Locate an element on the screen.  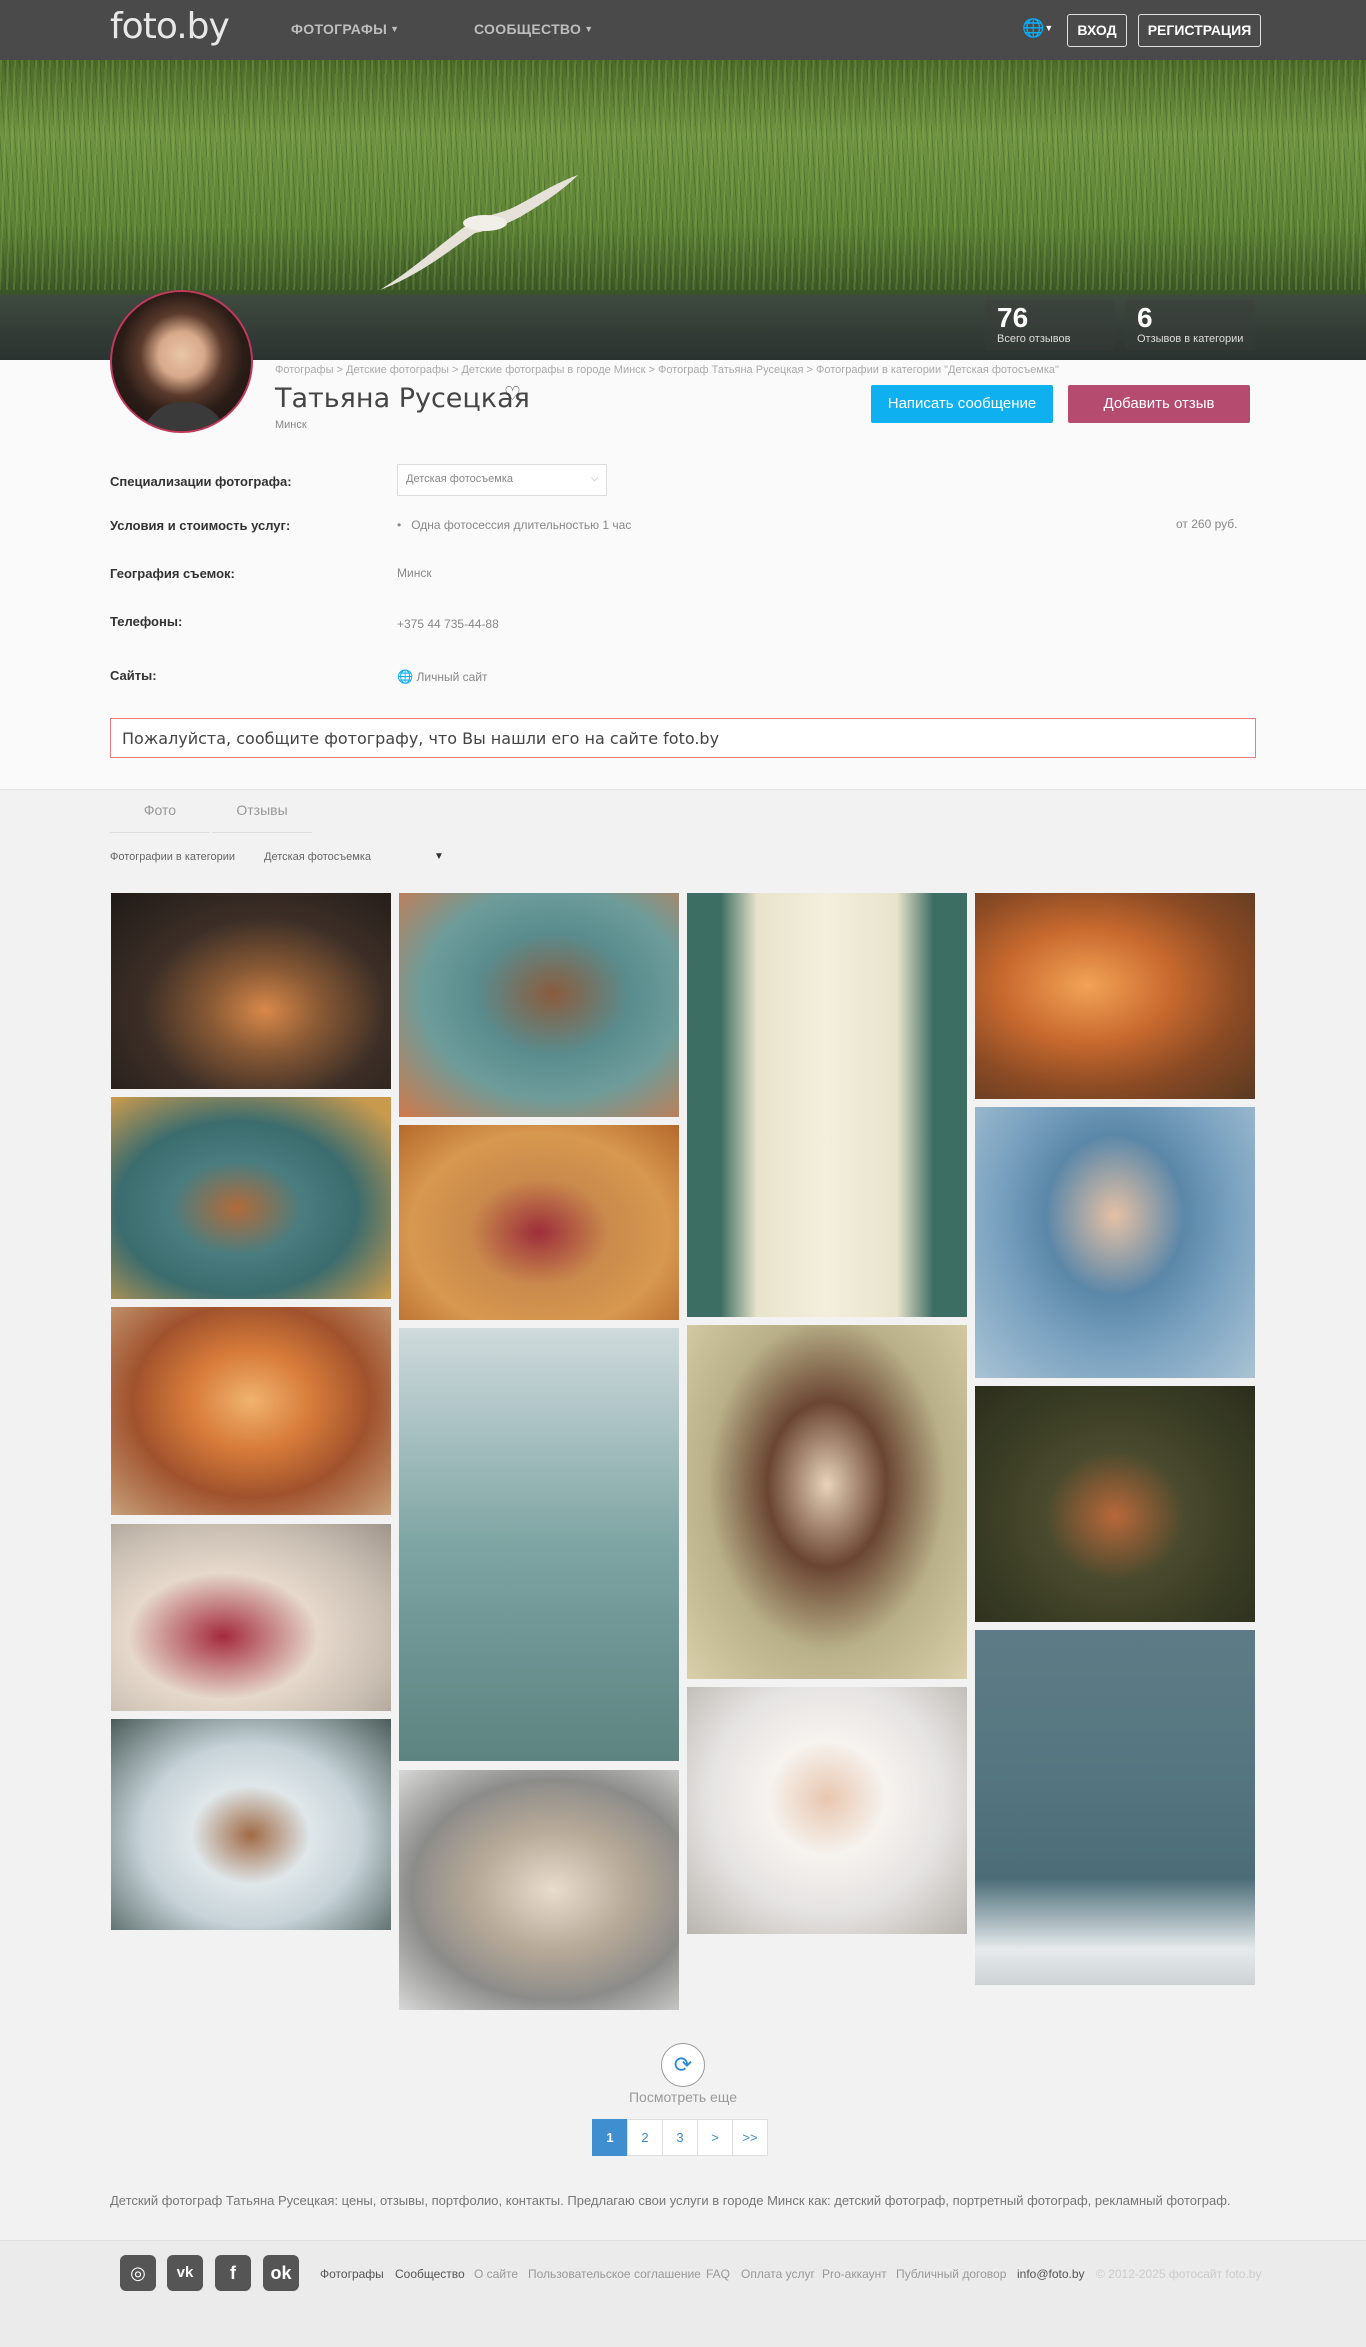
nav-community: СООБЩЕСТВО ▼ is located at coordinates (533, 29).